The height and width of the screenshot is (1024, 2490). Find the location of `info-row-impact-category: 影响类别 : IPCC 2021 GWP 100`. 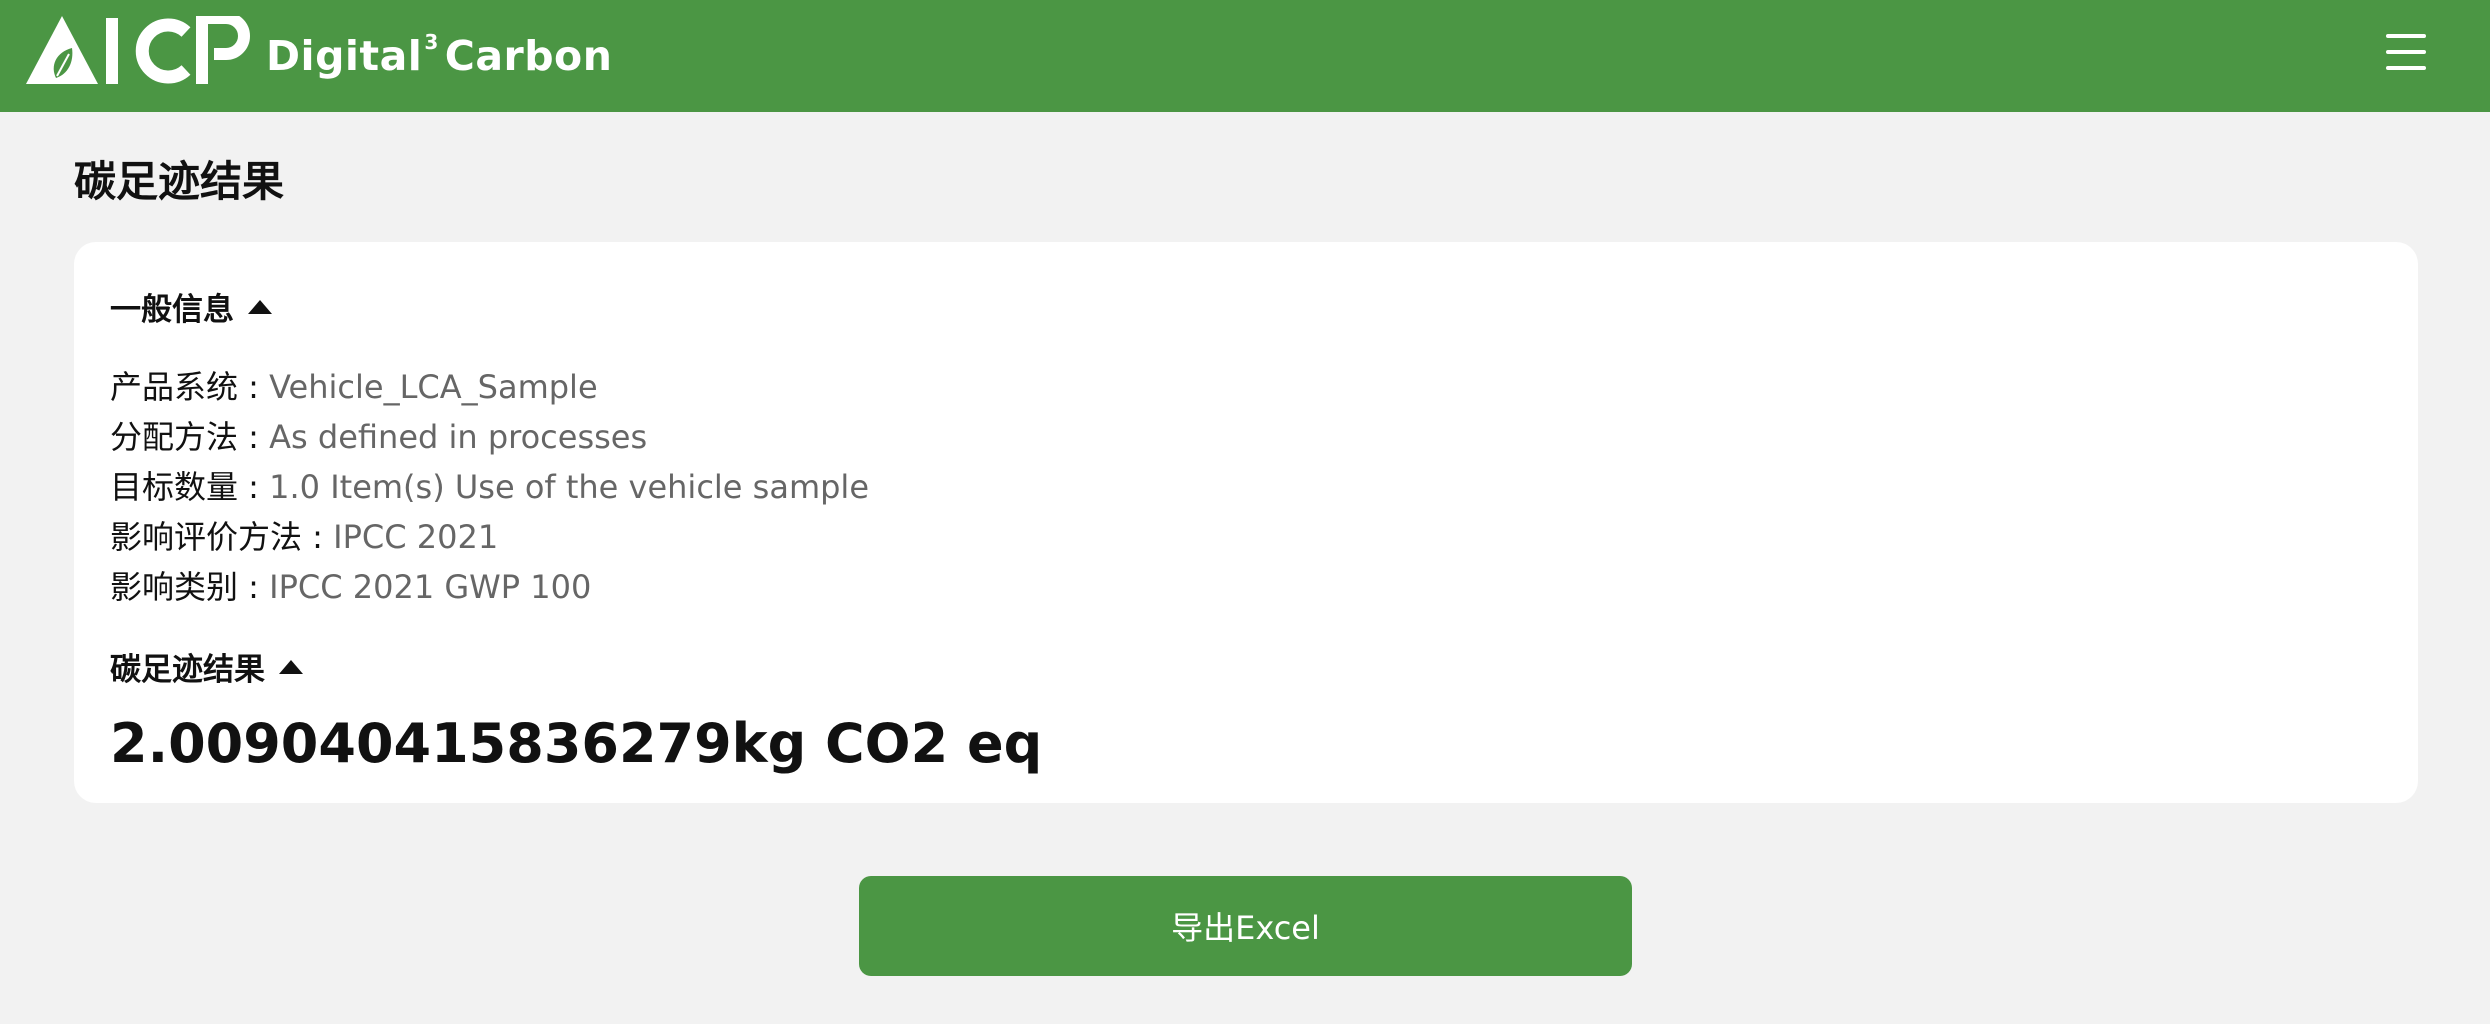

info-row-impact-category: 影响类别 : IPCC 2021 GWP 100 is located at coordinates (350, 585).